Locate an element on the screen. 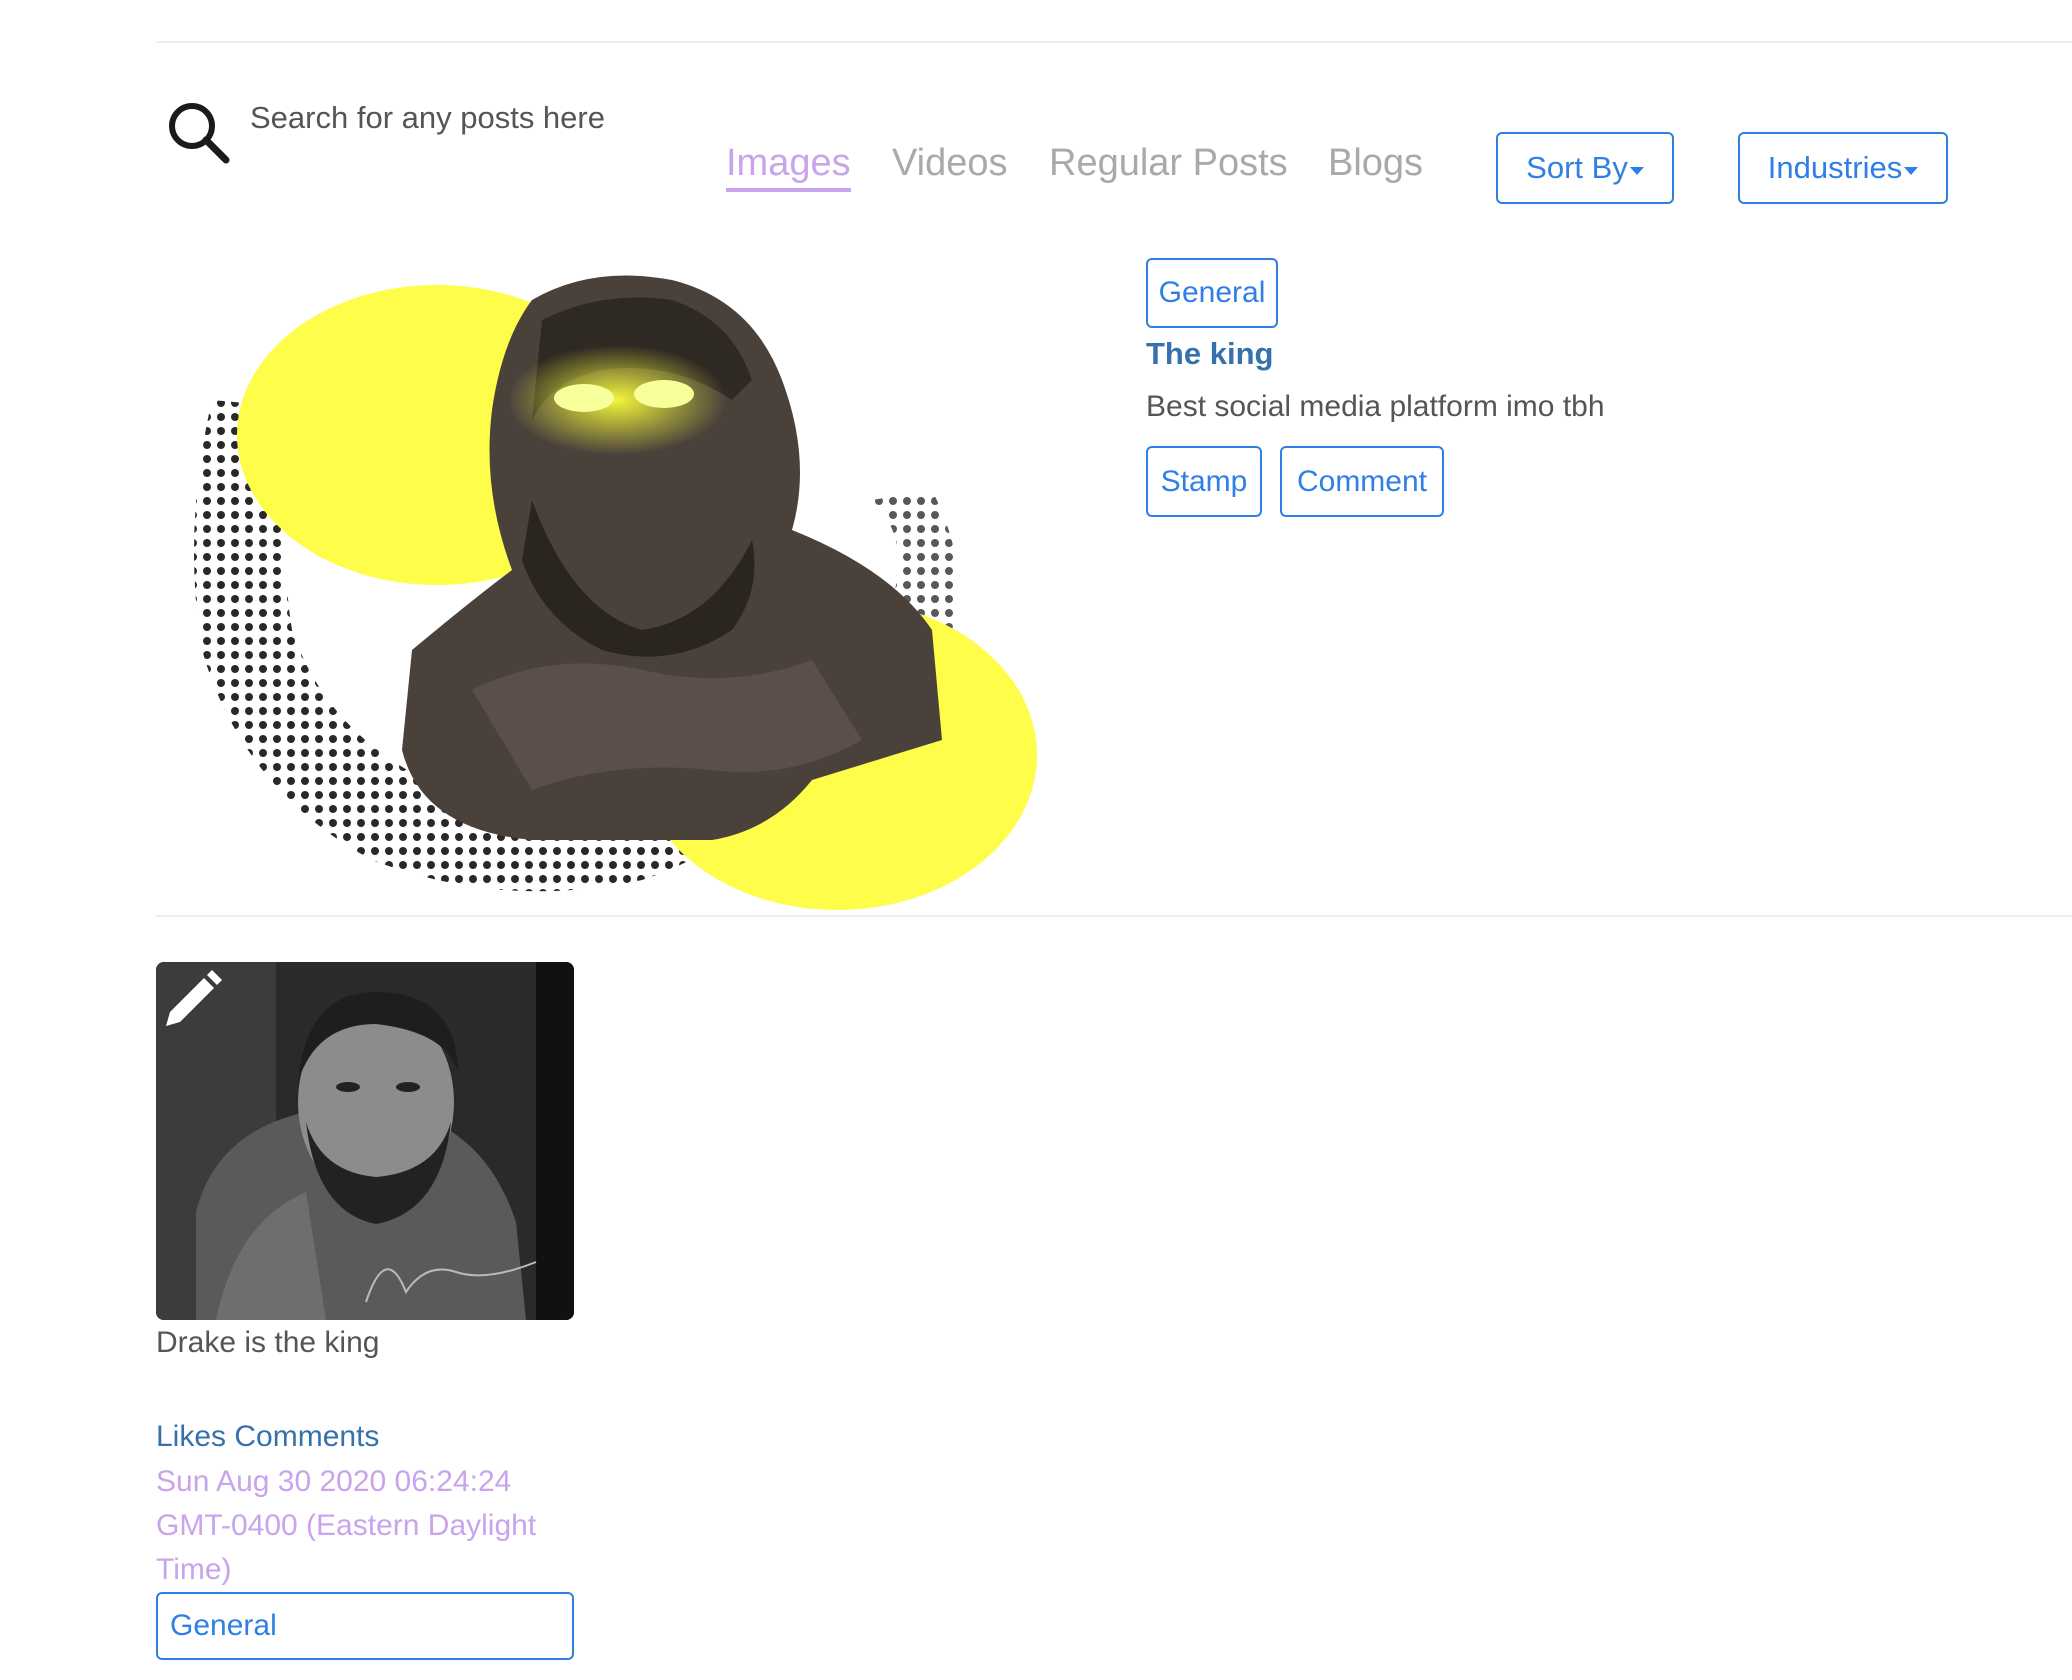  comments-link: Comments is located at coordinates (306, 1436).